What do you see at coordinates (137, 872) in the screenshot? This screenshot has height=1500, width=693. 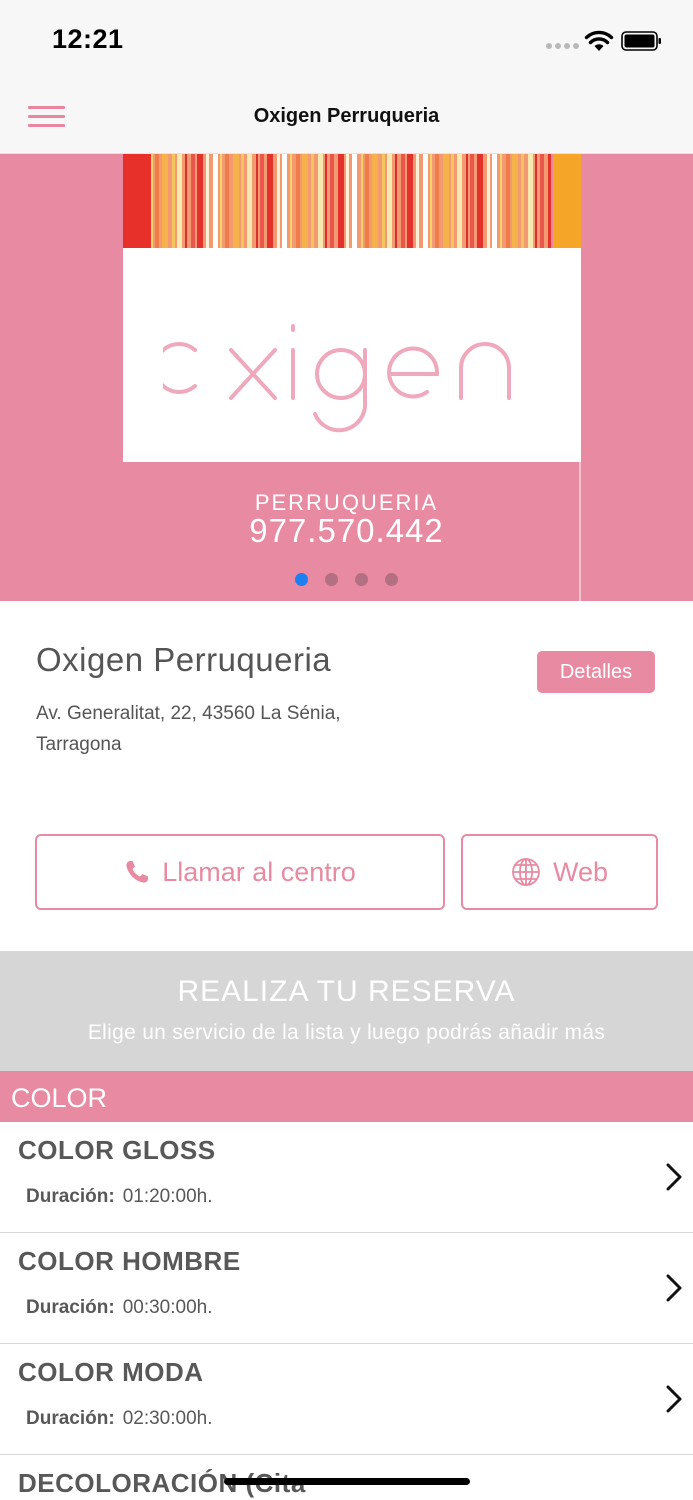 I see `phone-icon` at bounding box center [137, 872].